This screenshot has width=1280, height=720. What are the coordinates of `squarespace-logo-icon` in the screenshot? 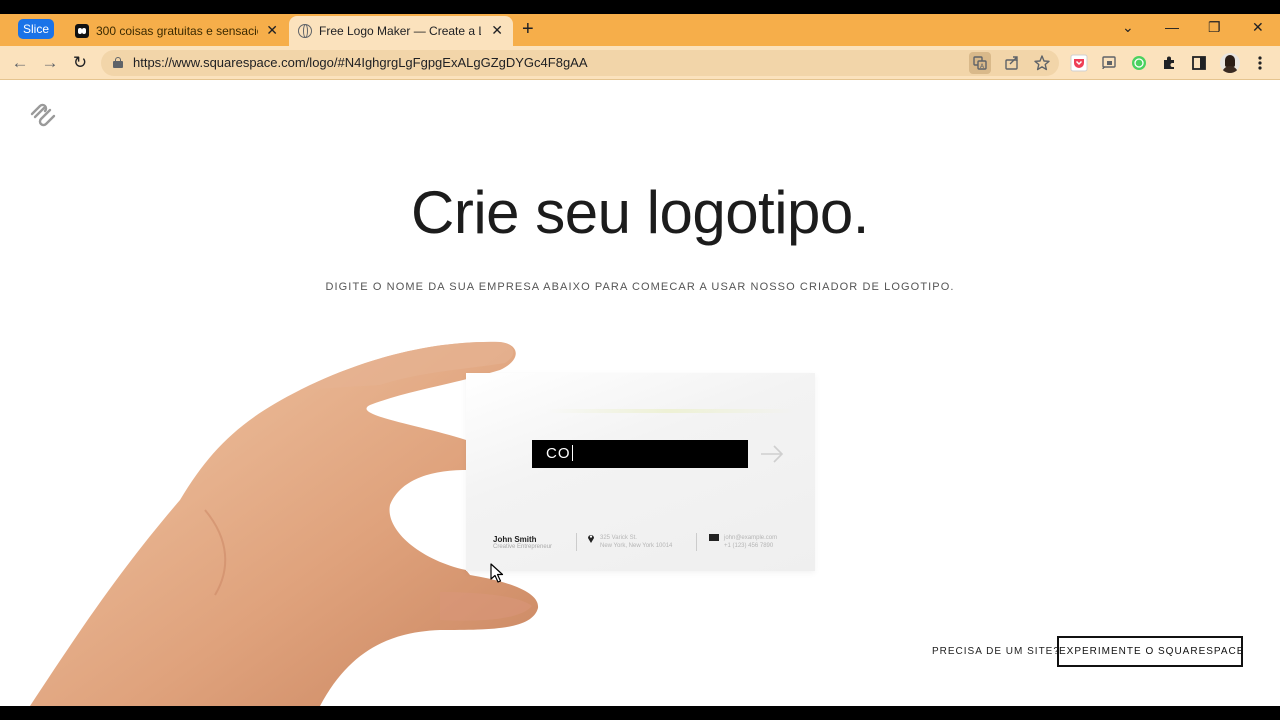 It's located at (43, 115).